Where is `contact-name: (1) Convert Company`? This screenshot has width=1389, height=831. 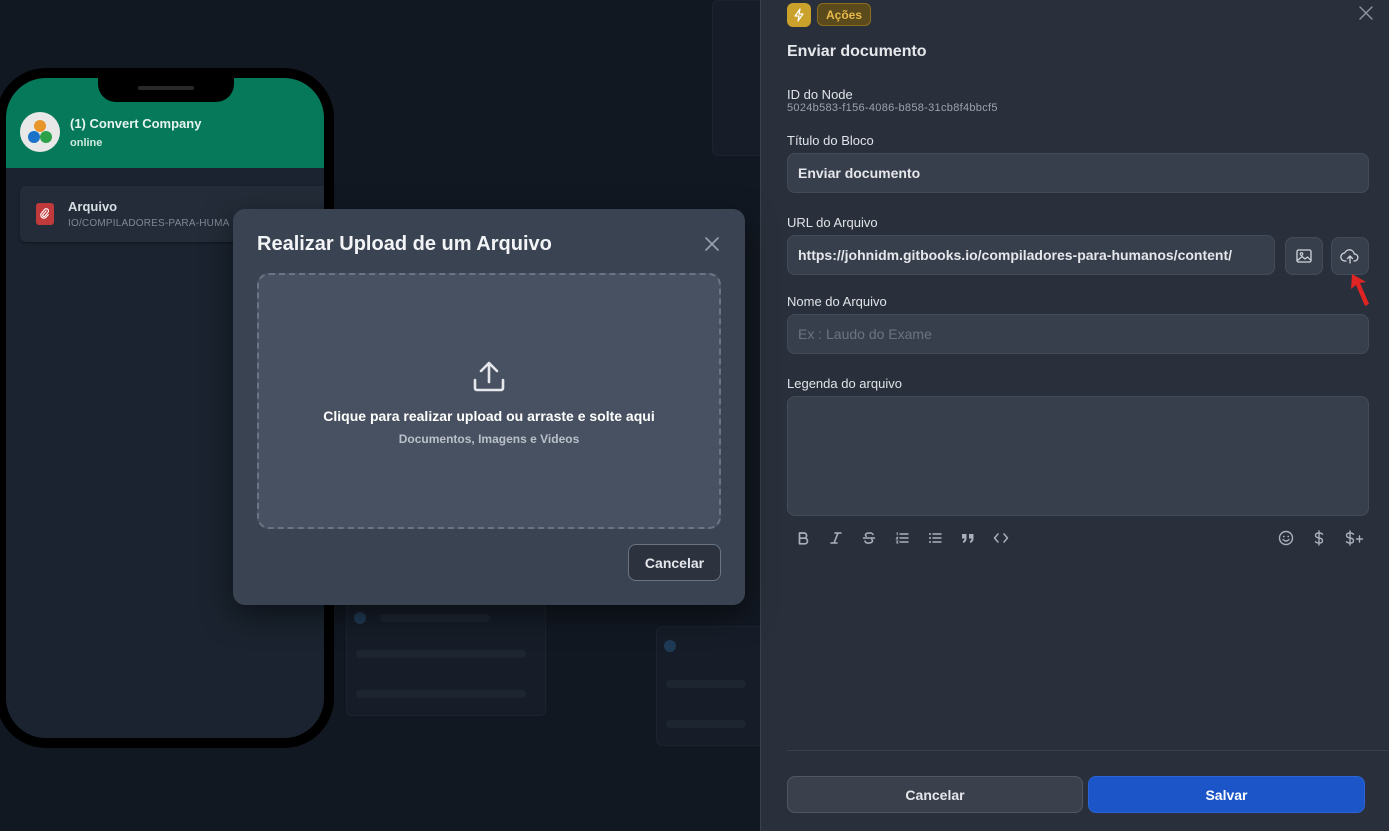 contact-name: (1) Convert Company is located at coordinates (136, 123).